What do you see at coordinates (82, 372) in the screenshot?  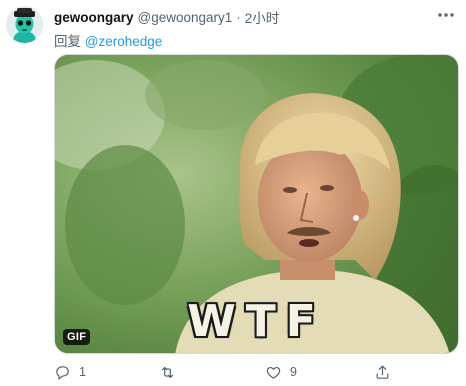 I see `reply-count: 1` at bounding box center [82, 372].